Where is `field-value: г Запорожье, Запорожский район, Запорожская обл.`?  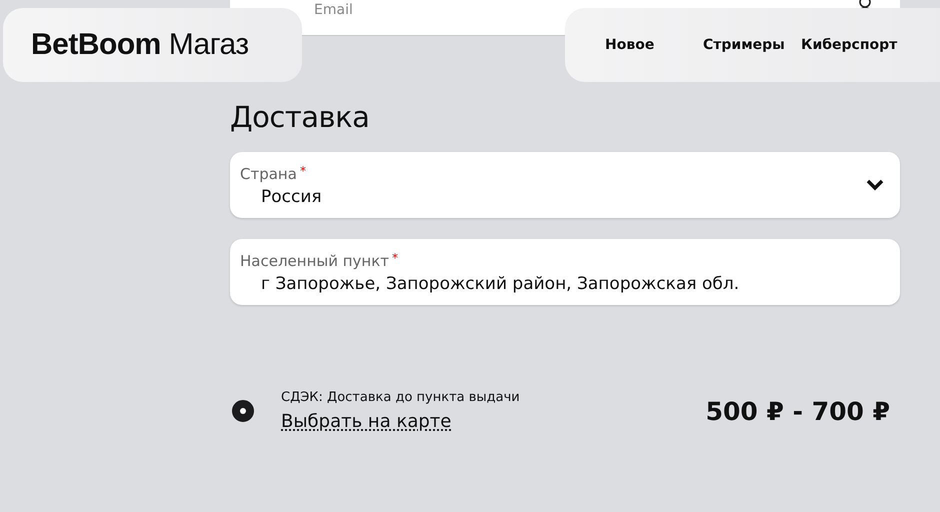 field-value: г Запорожье, Запорожский район, Запорожская обл. is located at coordinates (500, 284).